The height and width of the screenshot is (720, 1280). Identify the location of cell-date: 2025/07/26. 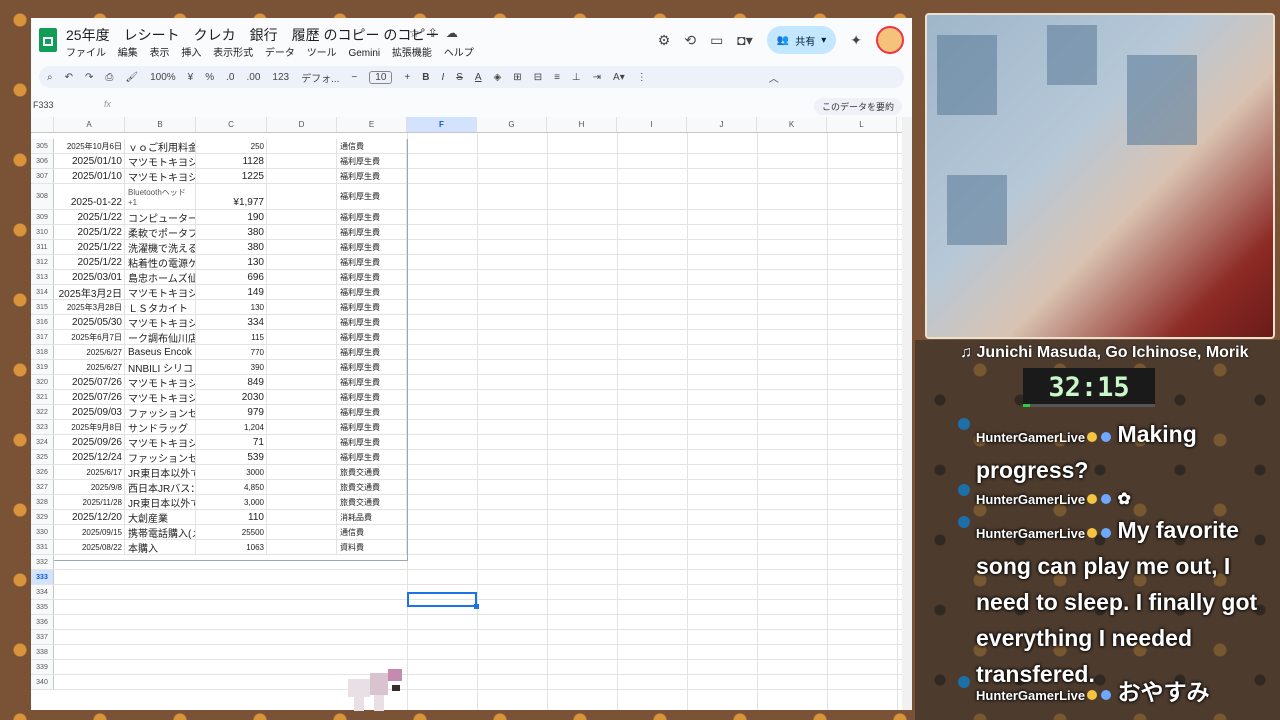
(89, 382).